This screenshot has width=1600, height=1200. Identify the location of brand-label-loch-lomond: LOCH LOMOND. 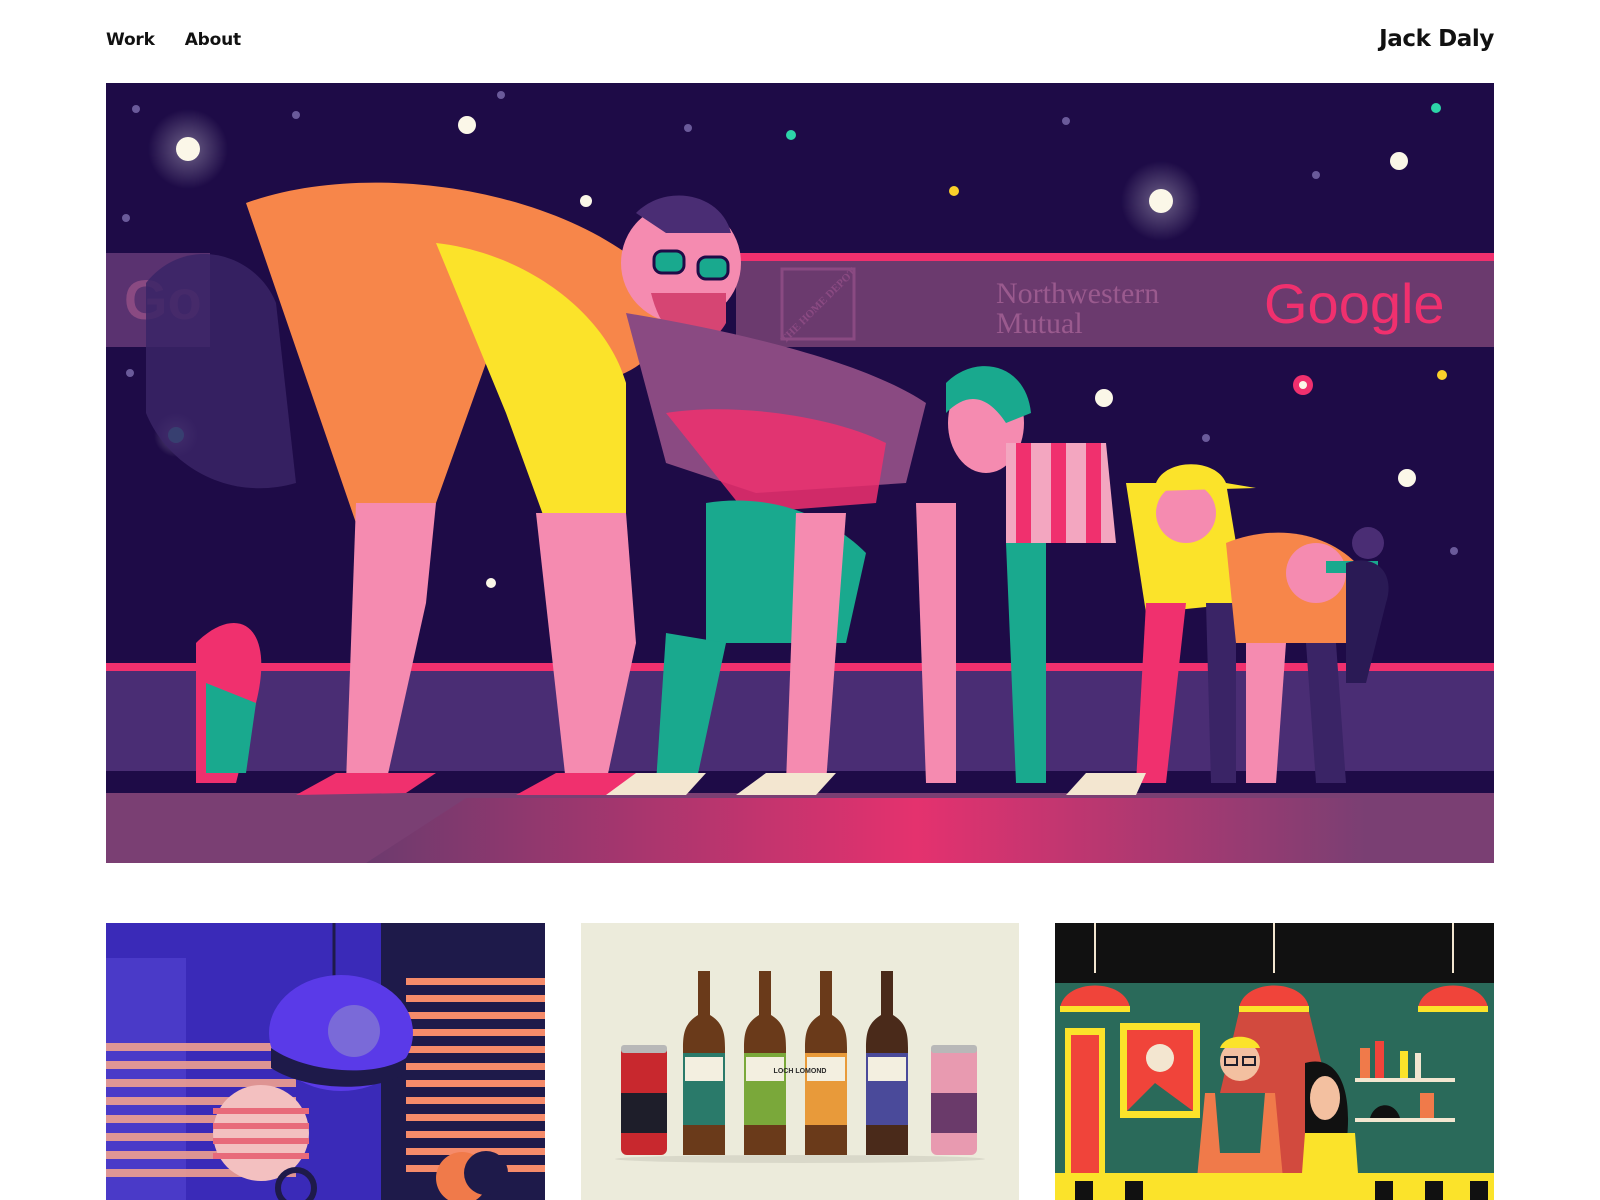
(800, 1071).